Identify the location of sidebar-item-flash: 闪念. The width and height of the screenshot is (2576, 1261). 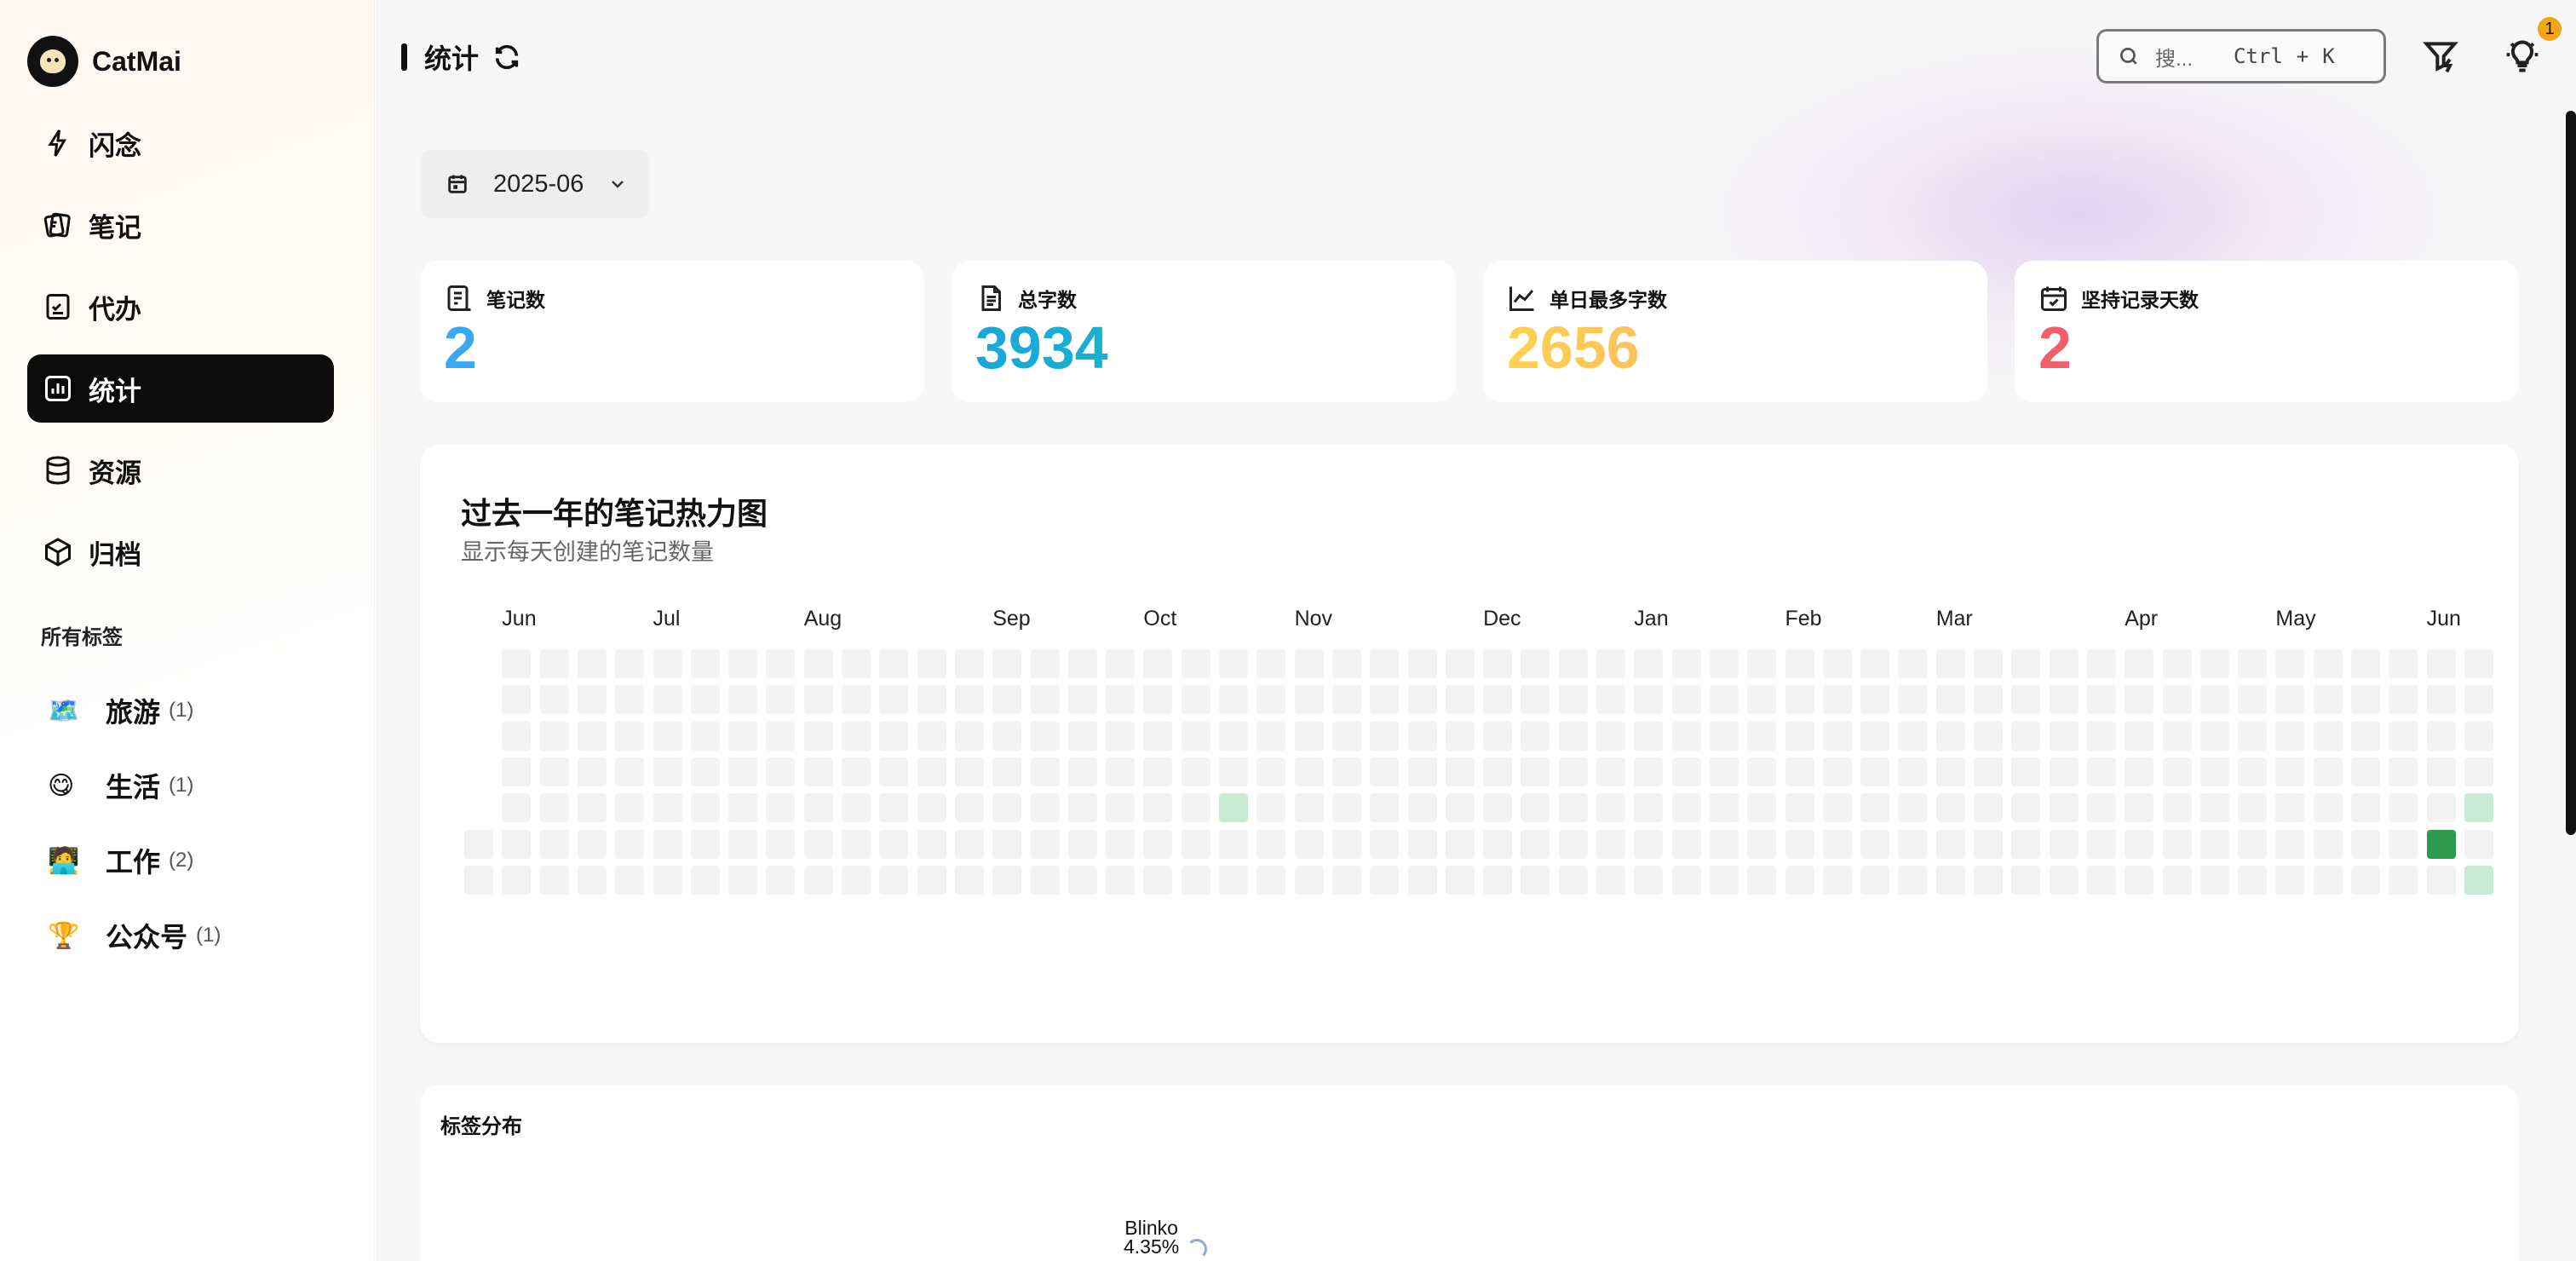
(180, 143).